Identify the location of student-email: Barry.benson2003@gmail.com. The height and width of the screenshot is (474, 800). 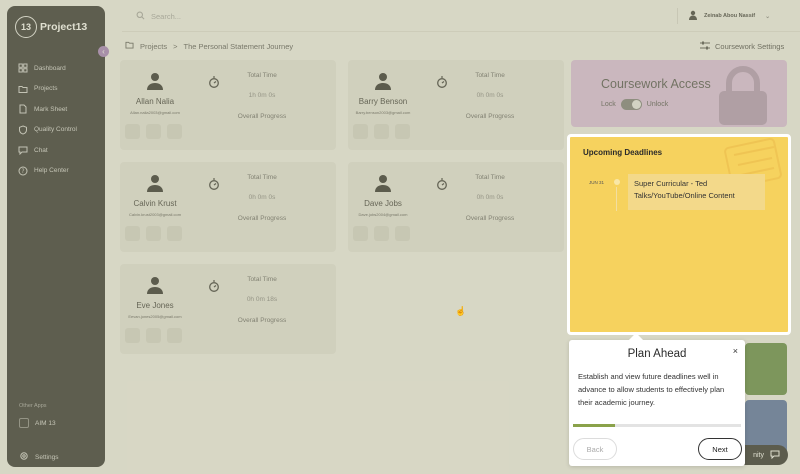
(383, 112).